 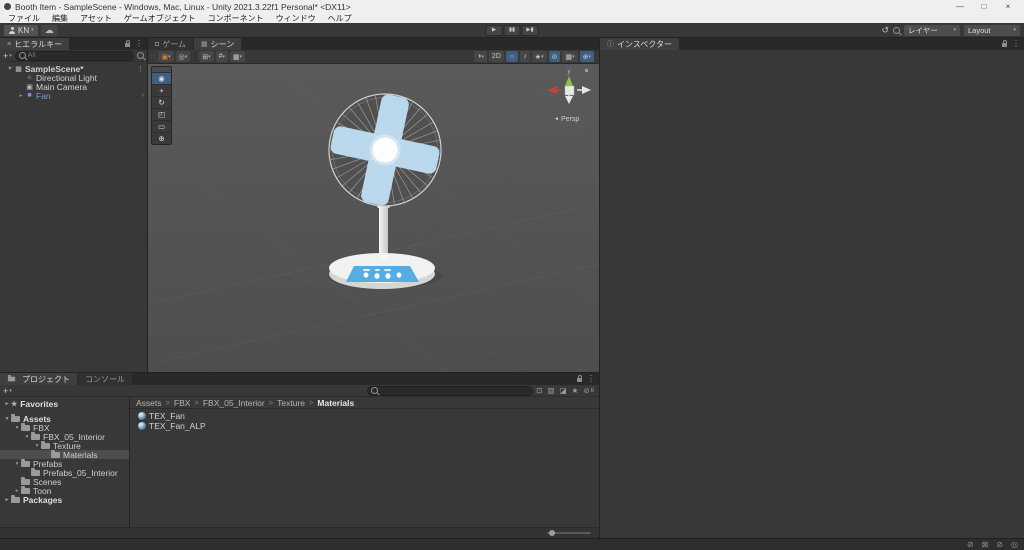 I want to click on console-message-icon: ⊘, so click(x=970, y=544).